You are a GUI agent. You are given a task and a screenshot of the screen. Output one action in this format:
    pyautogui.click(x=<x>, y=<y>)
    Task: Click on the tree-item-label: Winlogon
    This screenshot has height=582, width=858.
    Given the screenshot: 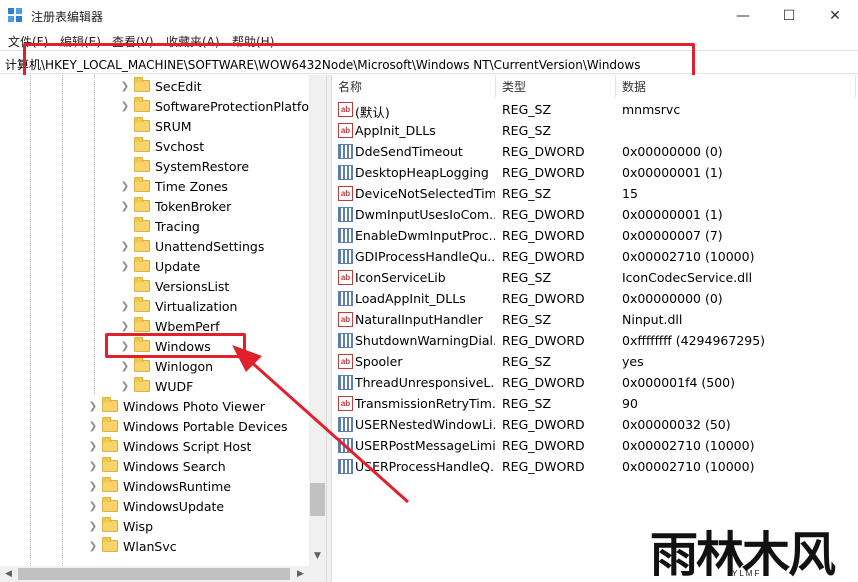 What is the action you would take?
    pyautogui.click(x=184, y=366)
    